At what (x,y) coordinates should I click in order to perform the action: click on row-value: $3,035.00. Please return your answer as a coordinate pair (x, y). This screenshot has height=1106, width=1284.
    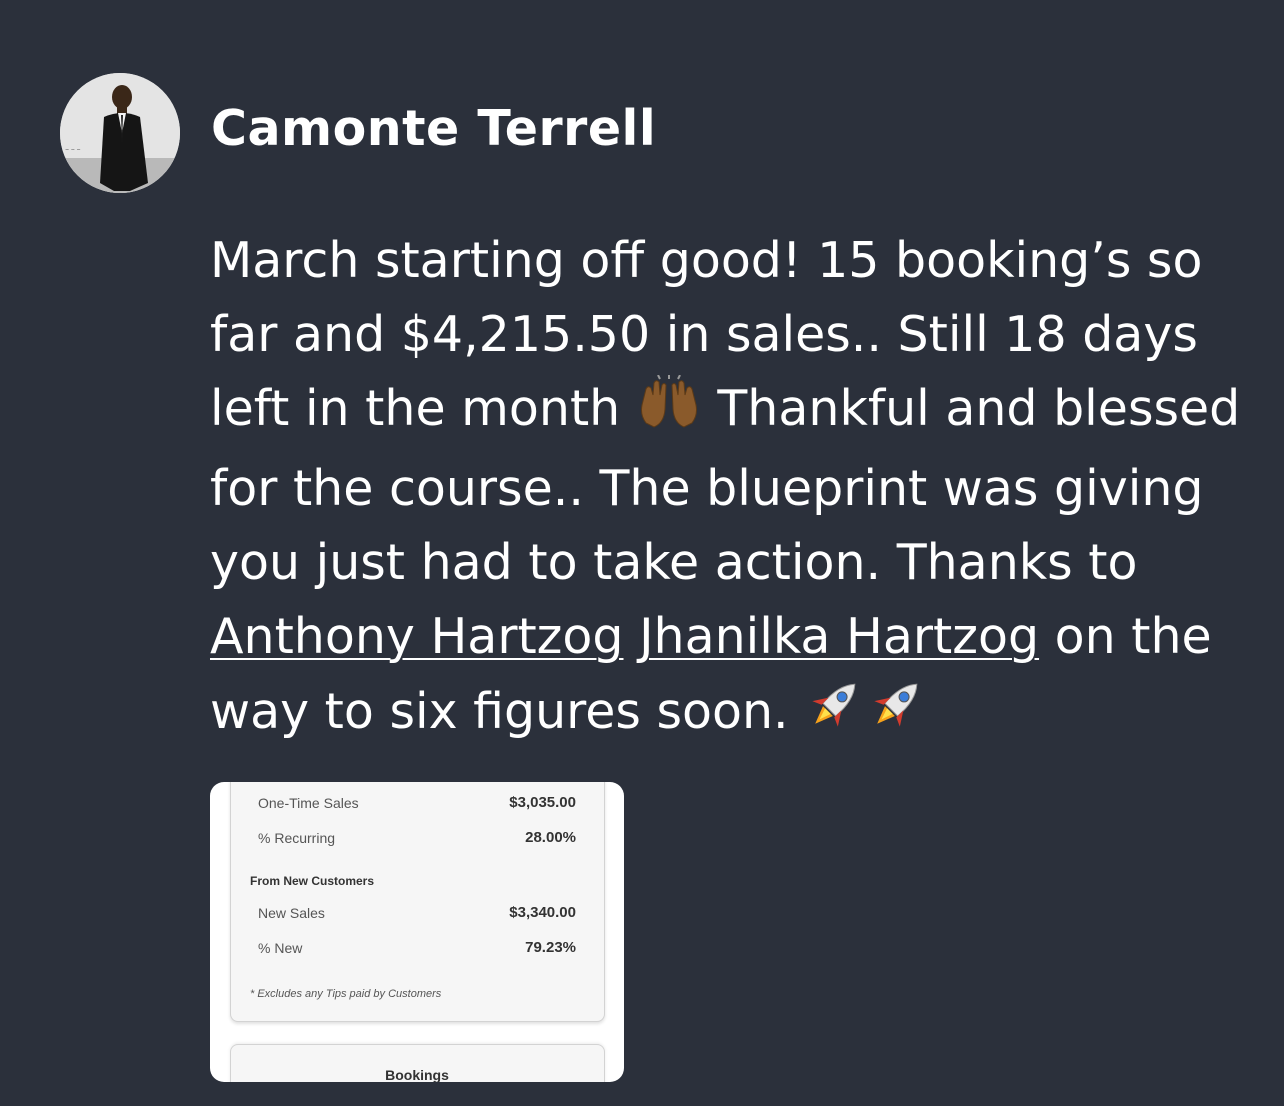
    Looking at the image, I should click on (542, 802).